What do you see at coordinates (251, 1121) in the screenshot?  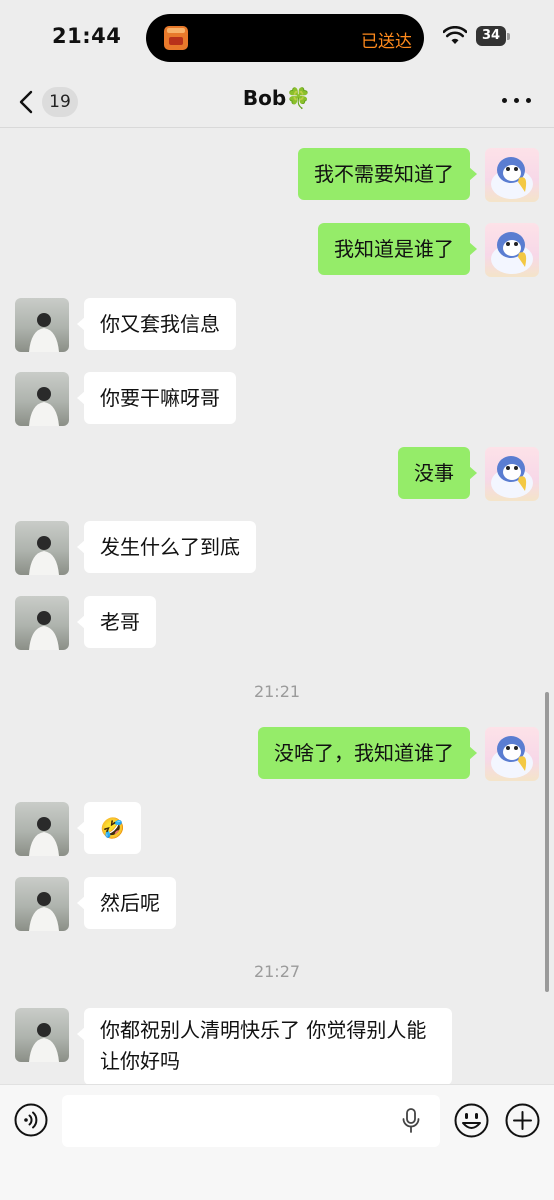 I see `message-input` at bounding box center [251, 1121].